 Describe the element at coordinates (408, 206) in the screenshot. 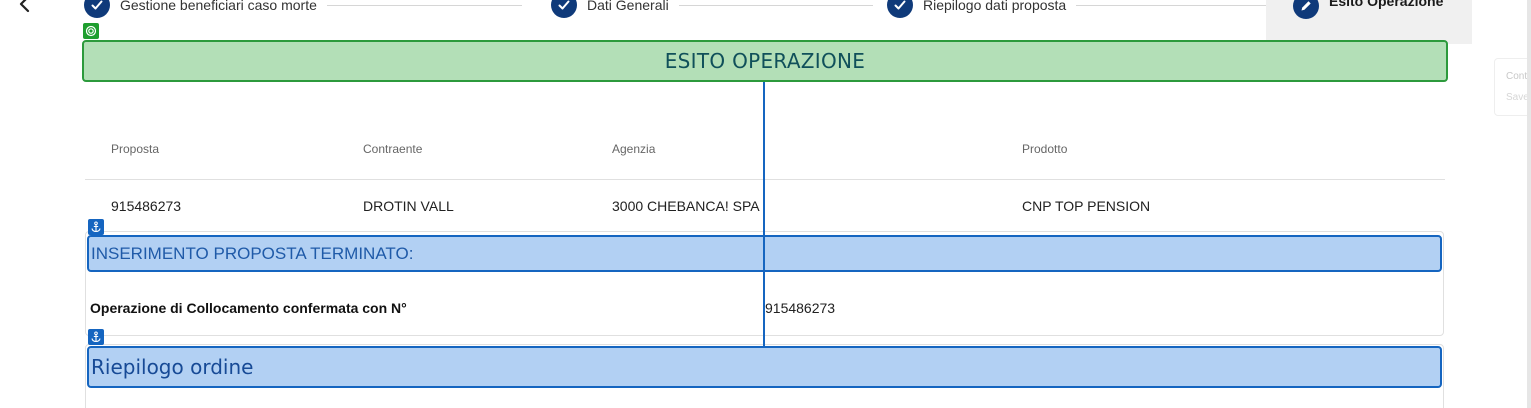

I see `table-cell: DROTIN VALL` at that location.